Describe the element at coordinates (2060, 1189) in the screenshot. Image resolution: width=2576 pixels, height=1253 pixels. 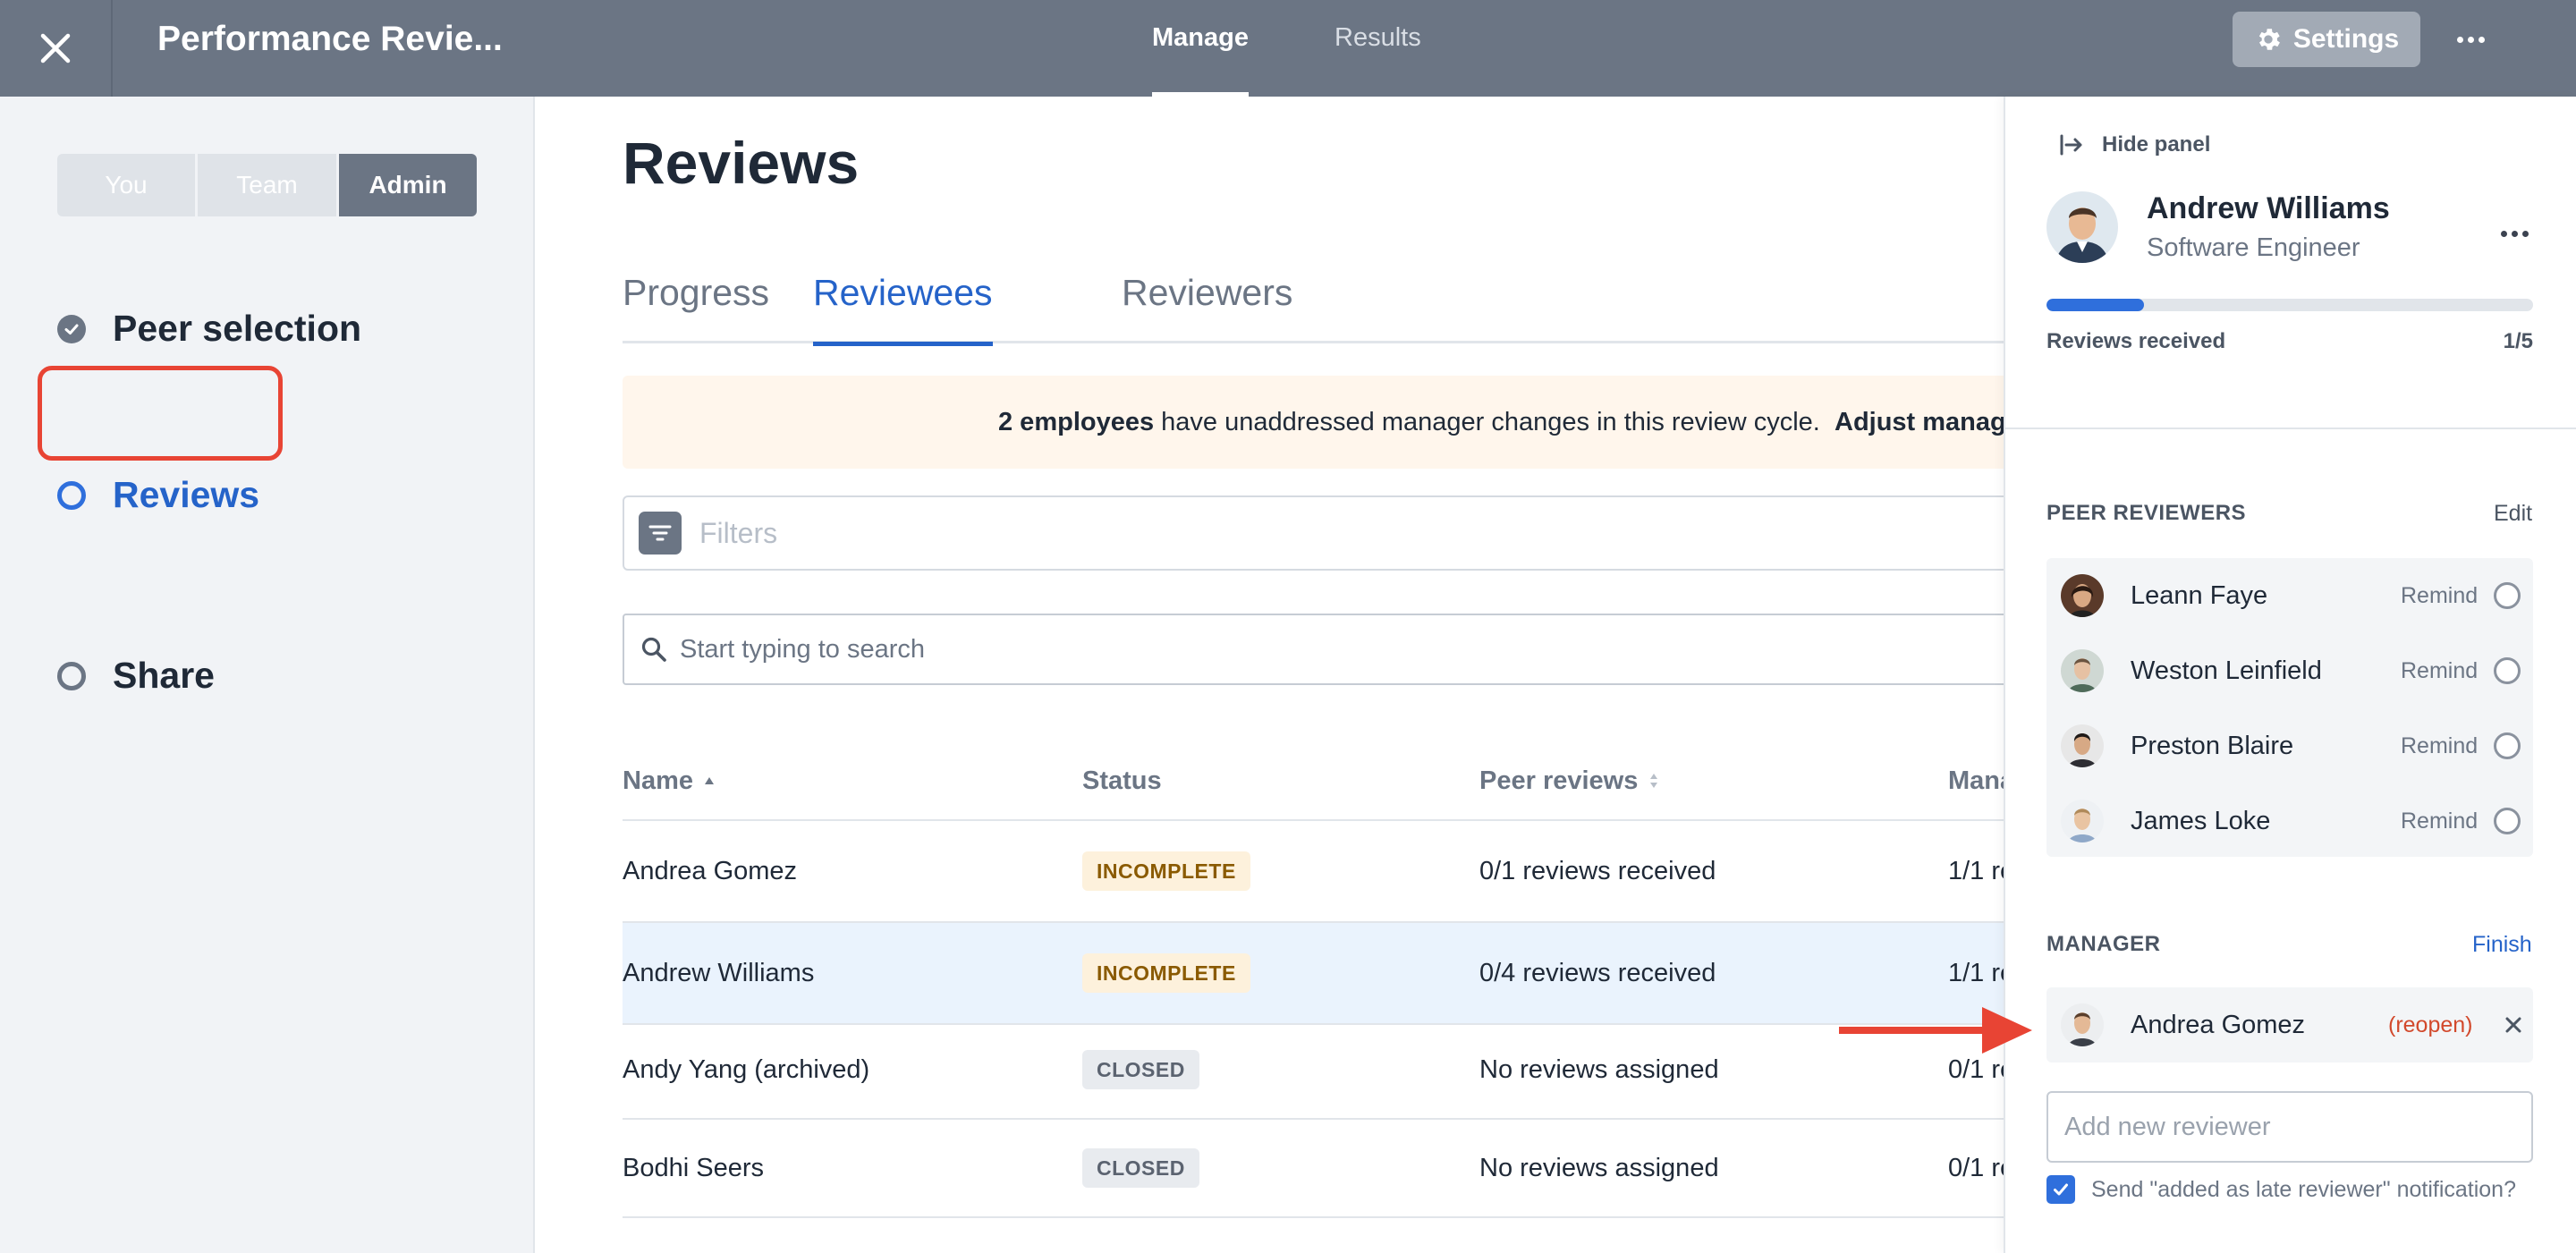
I see `notification-checkbox` at that location.